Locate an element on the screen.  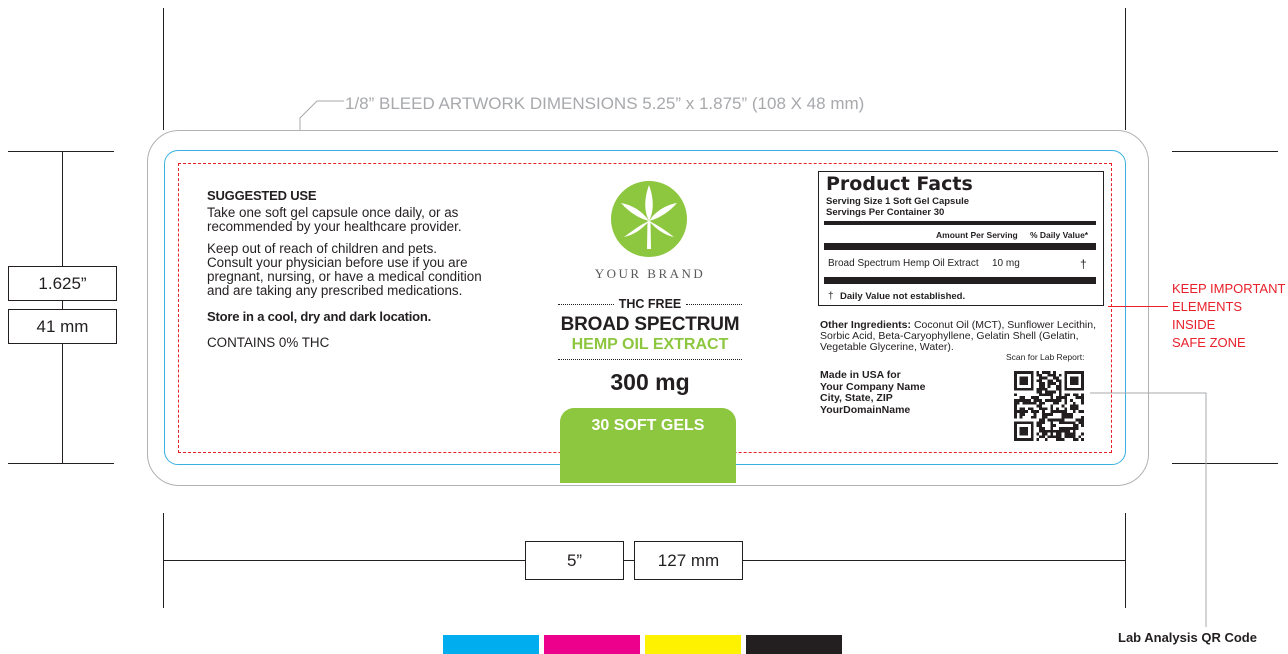
safe-zone-note: KEEP IMPORTANT ELEMENTS INSIDE SAFE ZONE is located at coordinates (1230, 316).